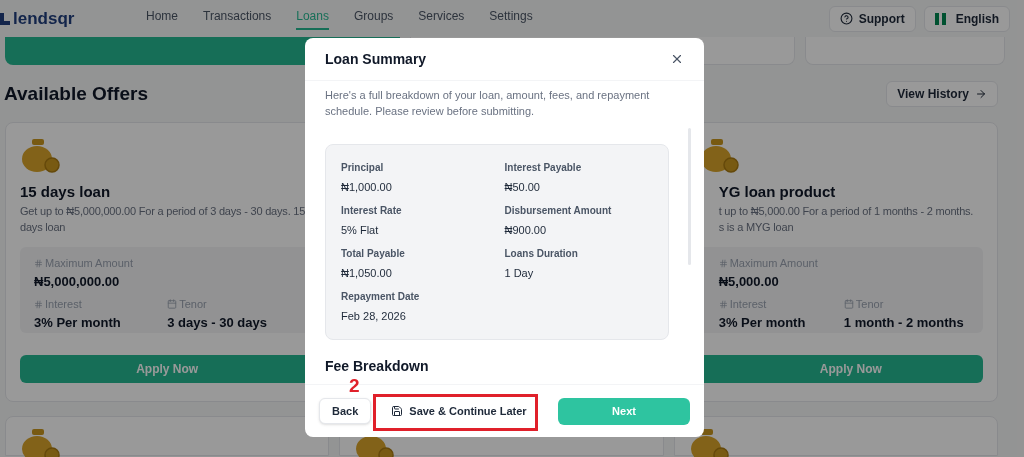 Image resolution: width=1024 pixels, height=457 pixels. Describe the element at coordinates (872, 18) in the screenshot. I see `support-button: Support` at that location.